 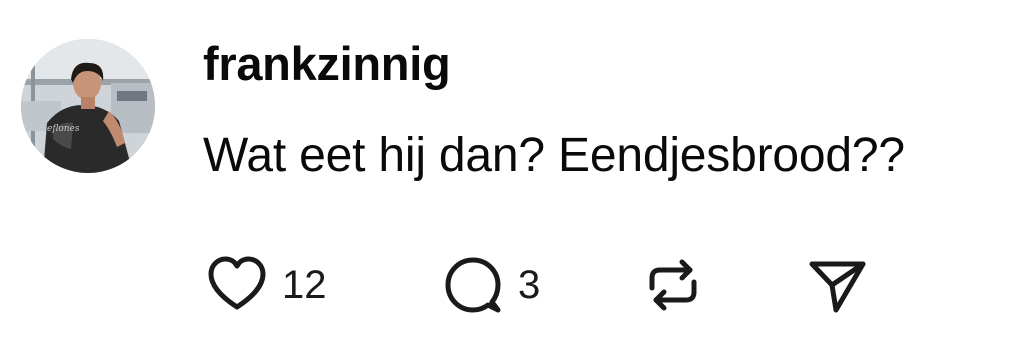 I want to click on post-text: Wat eet hij dan? Eendjesbrood??, so click(x=554, y=155).